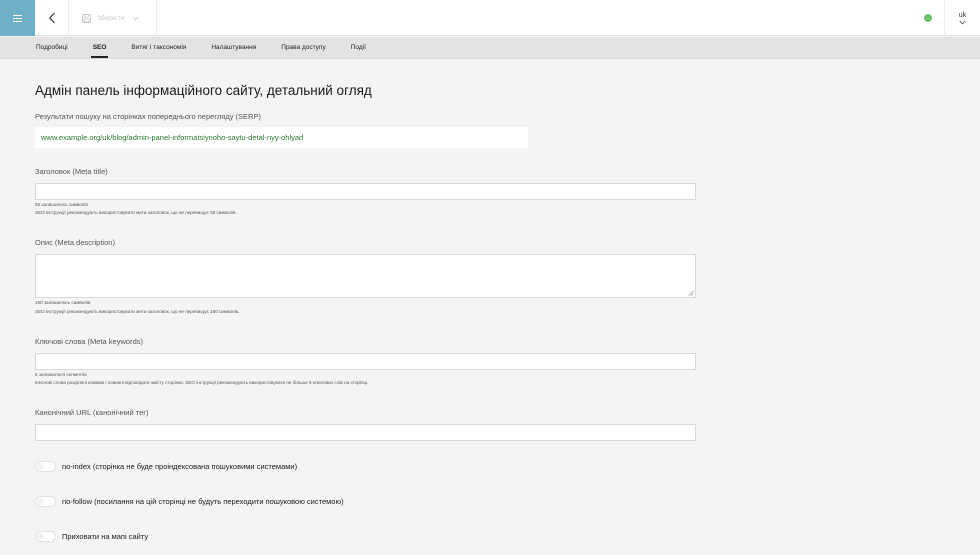  What do you see at coordinates (45, 501) in the screenshot?
I see `nofollow-toggle` at bounding box center [45, 501].